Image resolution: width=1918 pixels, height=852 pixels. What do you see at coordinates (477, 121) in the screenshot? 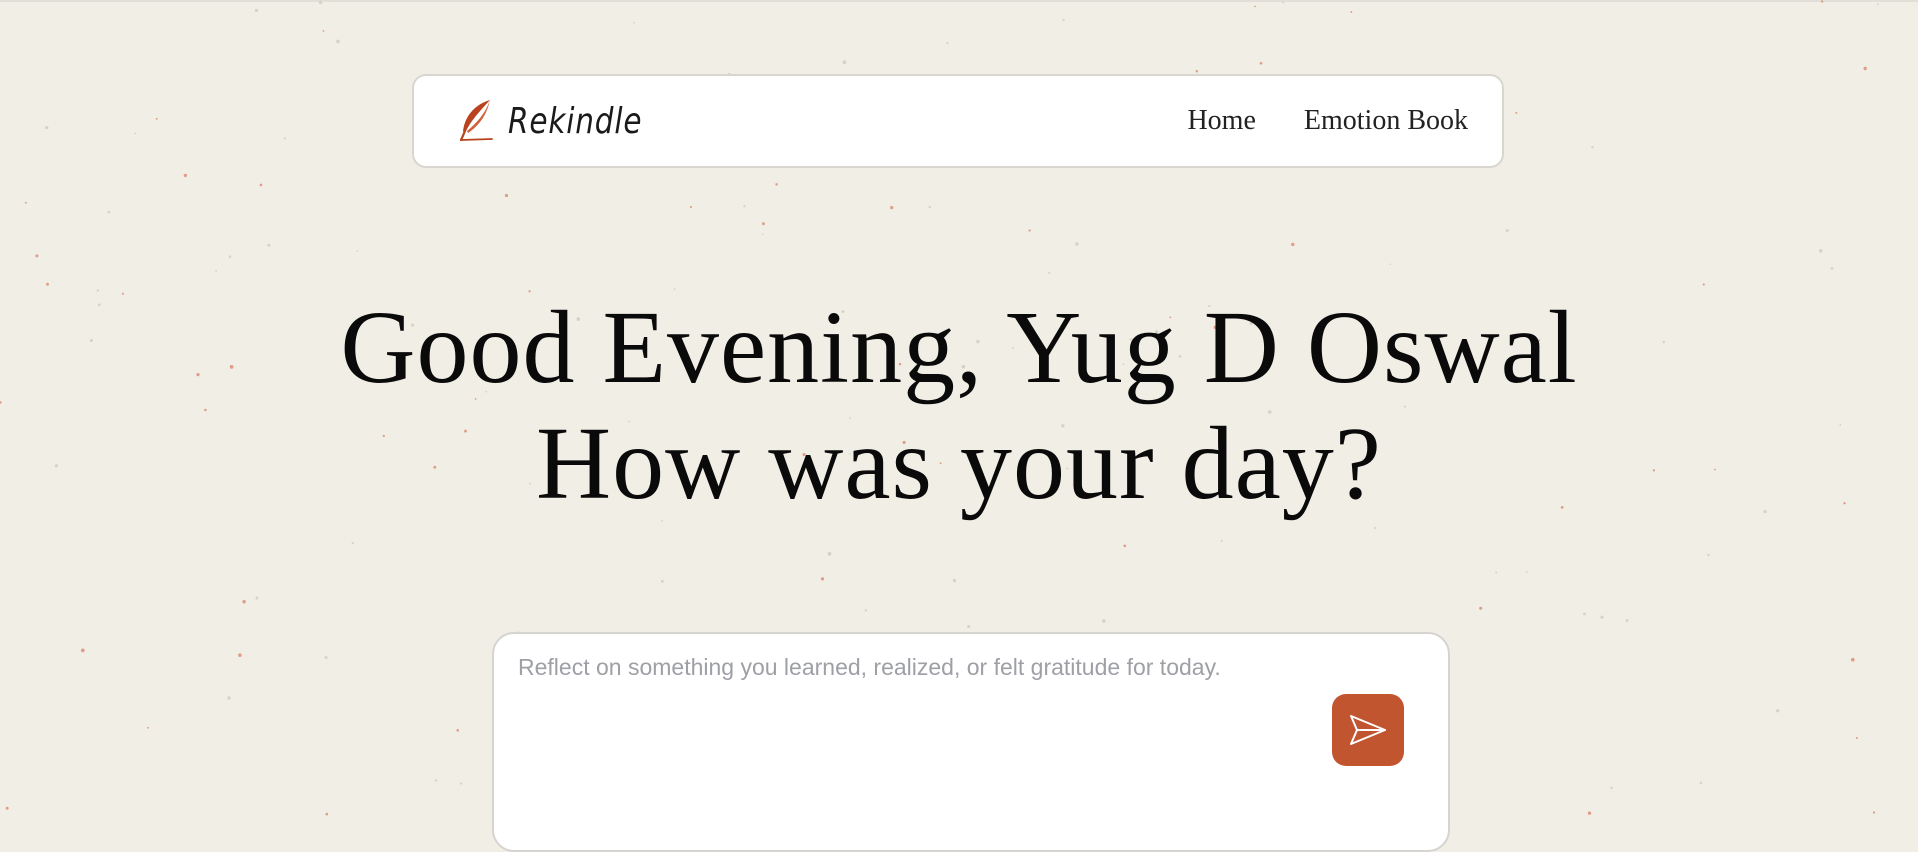
I see `feather-icon` at bounding box center [477, 121].